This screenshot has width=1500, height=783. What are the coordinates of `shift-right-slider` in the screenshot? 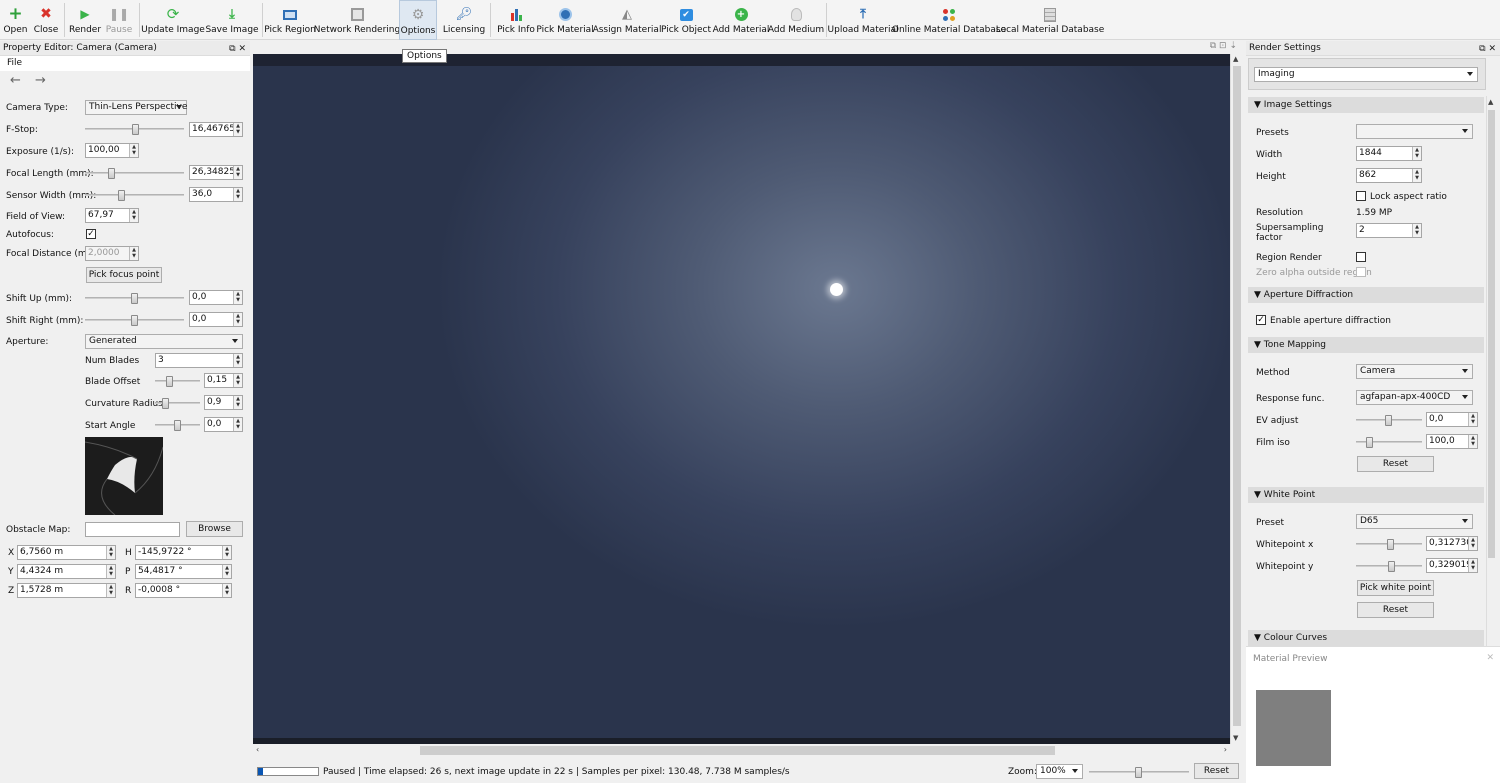 It's located at (134, 320).